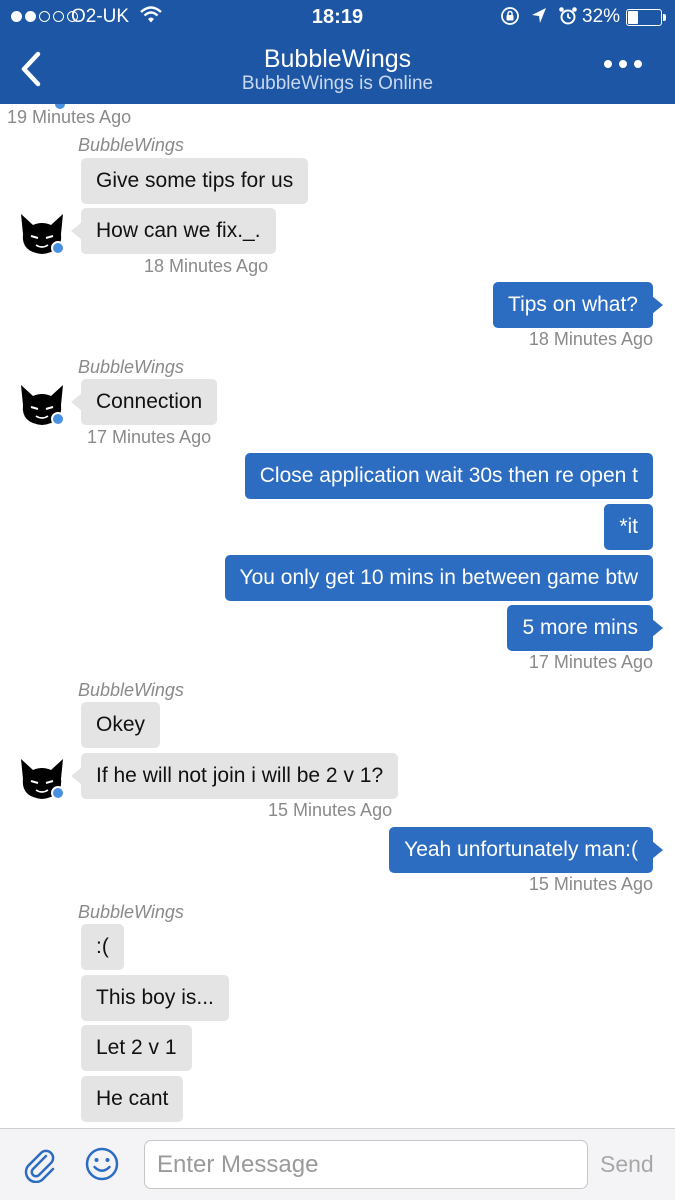  I want to click on send-button: Send, so click(627, 1164).